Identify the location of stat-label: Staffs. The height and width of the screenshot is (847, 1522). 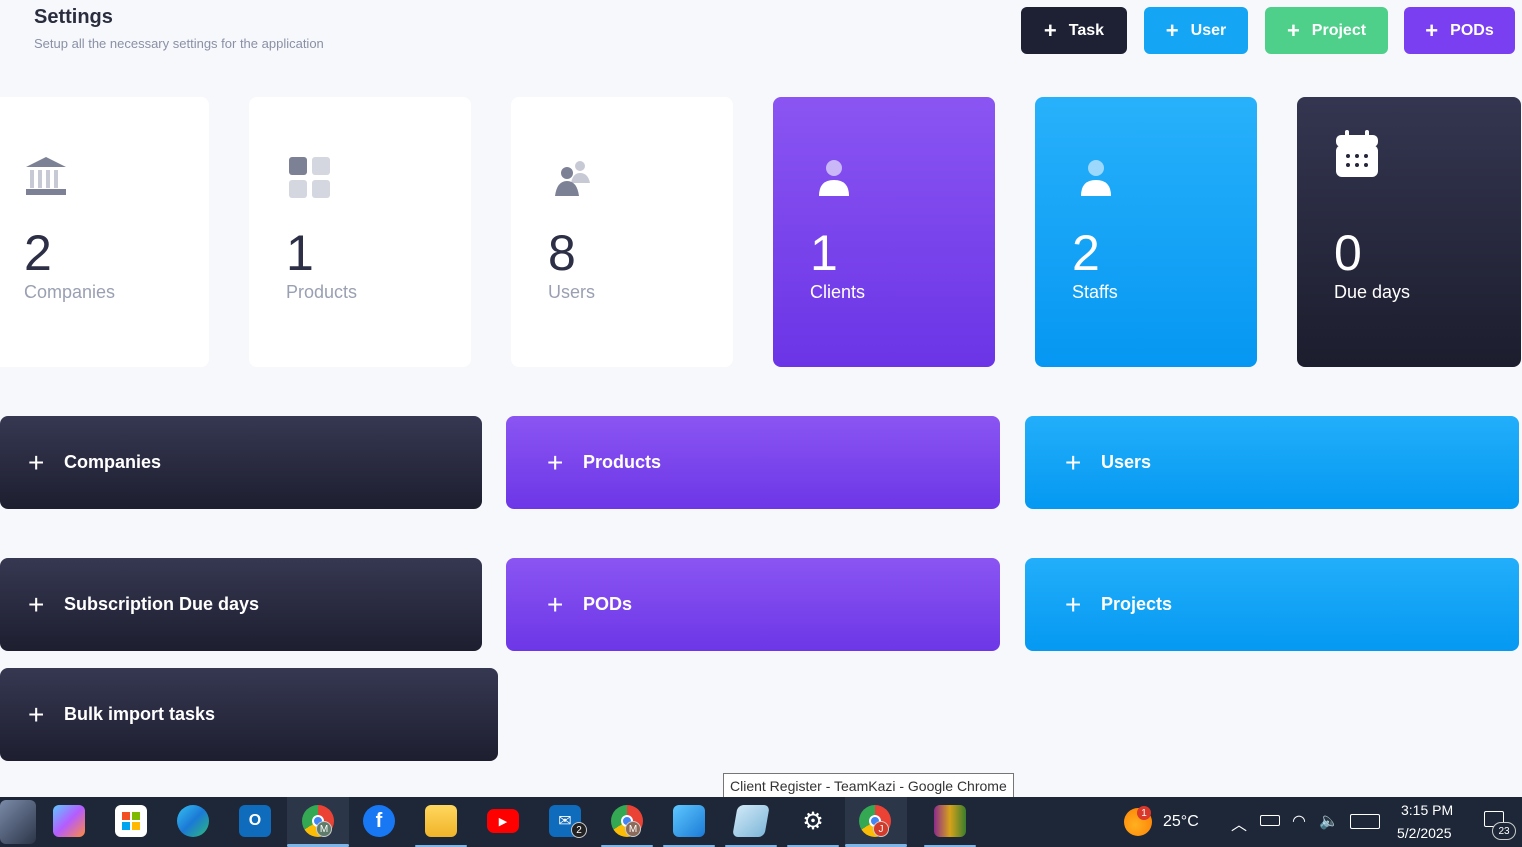
(1095, 292).